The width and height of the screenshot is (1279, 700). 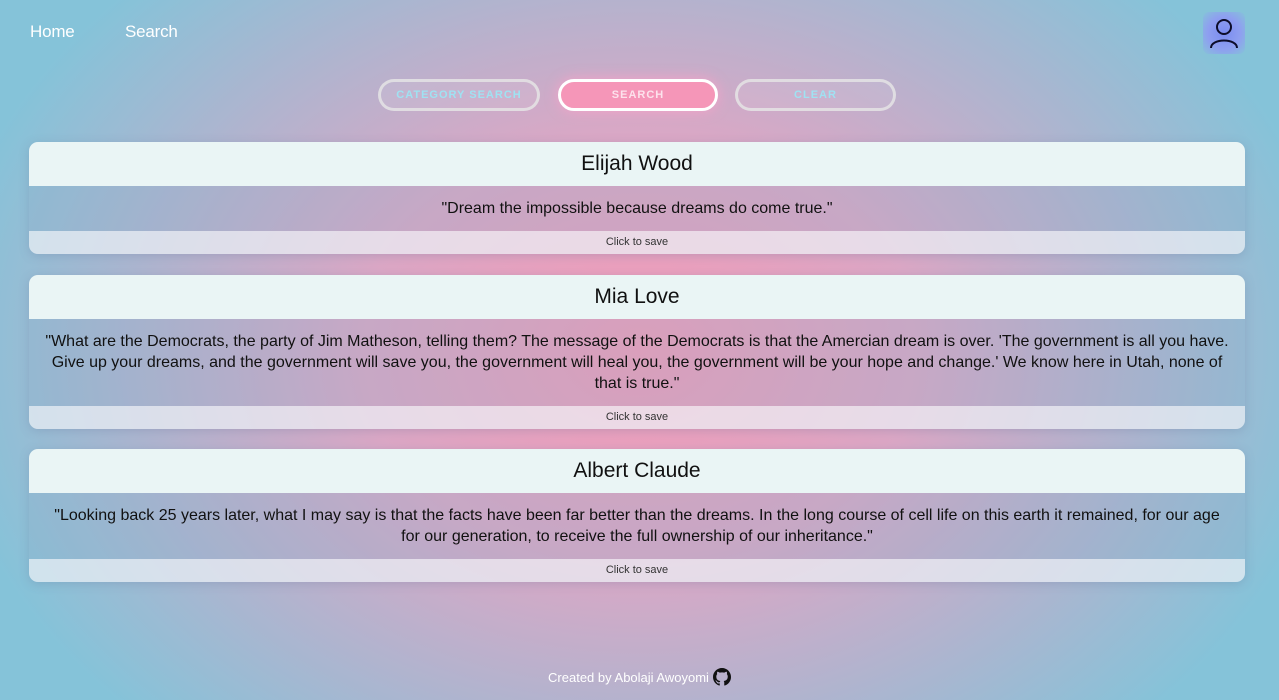 What do you see at coordinates (639, 32) in the screenshot?
I see `navbar: Home Search` at bounding box center [639, 32].